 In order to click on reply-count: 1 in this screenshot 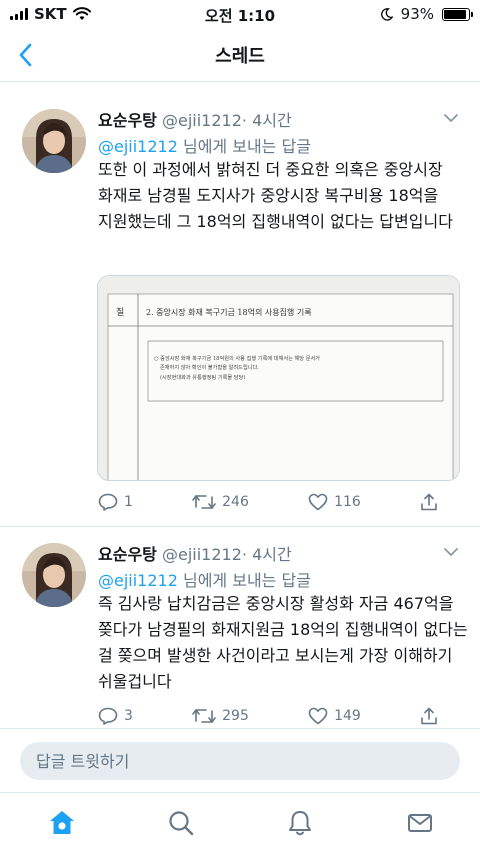, I will do `click(128, 502)`.